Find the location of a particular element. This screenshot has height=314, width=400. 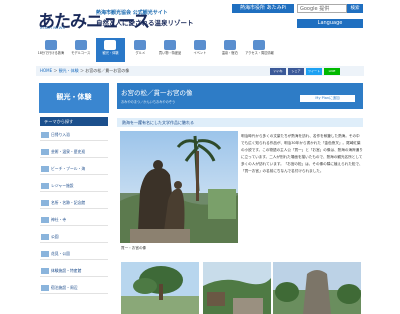

park-icon is located at coordinates (45, 237).